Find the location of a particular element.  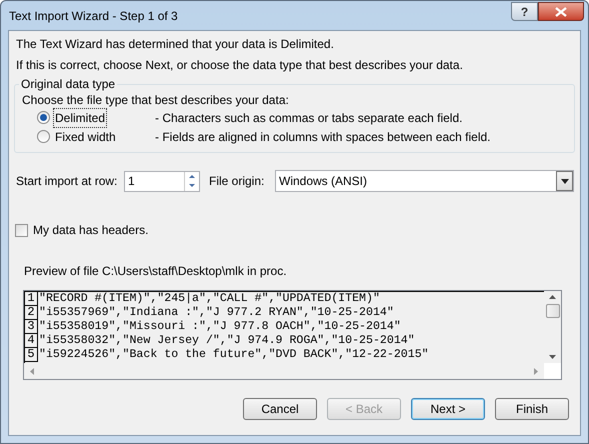

preview-line: "i59224526","Back to the future","DVD BACK","12-22-2015" is located at coordinates (233, 355).